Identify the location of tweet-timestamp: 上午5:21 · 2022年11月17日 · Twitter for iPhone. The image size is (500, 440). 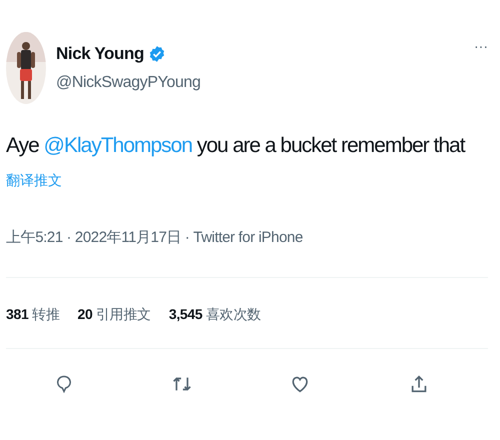
(155, 237).